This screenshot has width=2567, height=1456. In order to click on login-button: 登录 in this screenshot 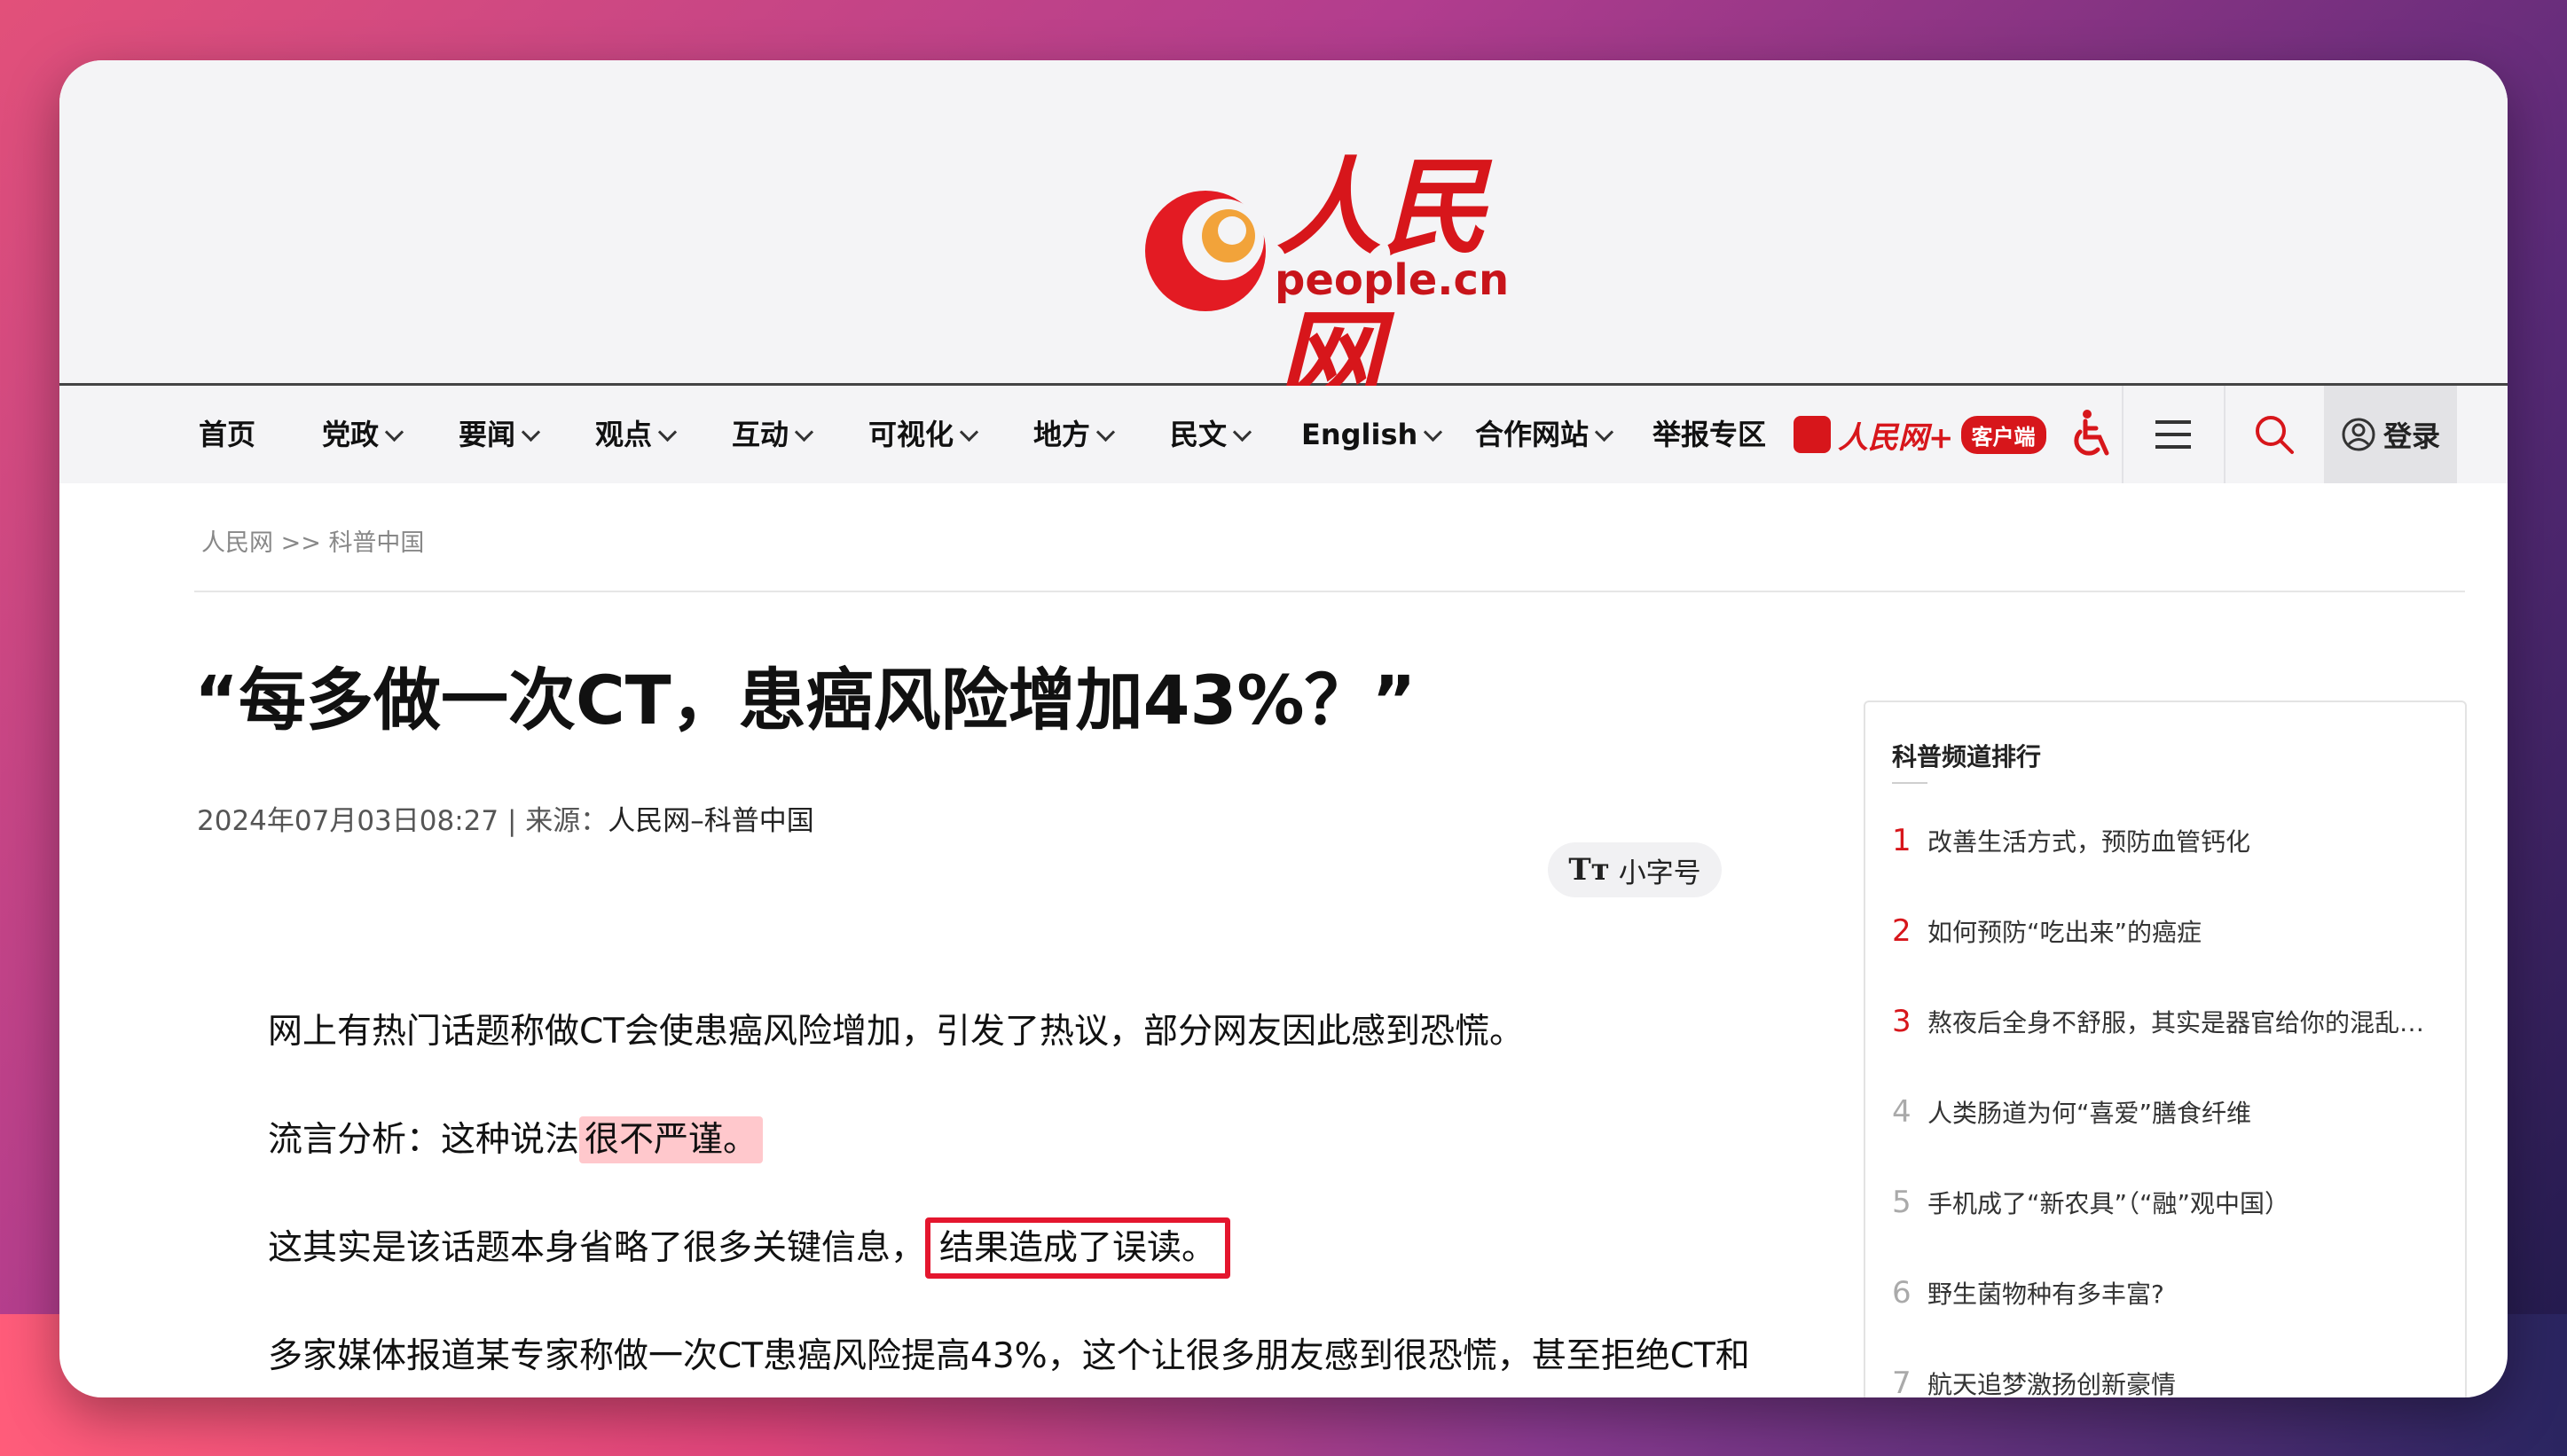, I will do `click(2390, 434)`.